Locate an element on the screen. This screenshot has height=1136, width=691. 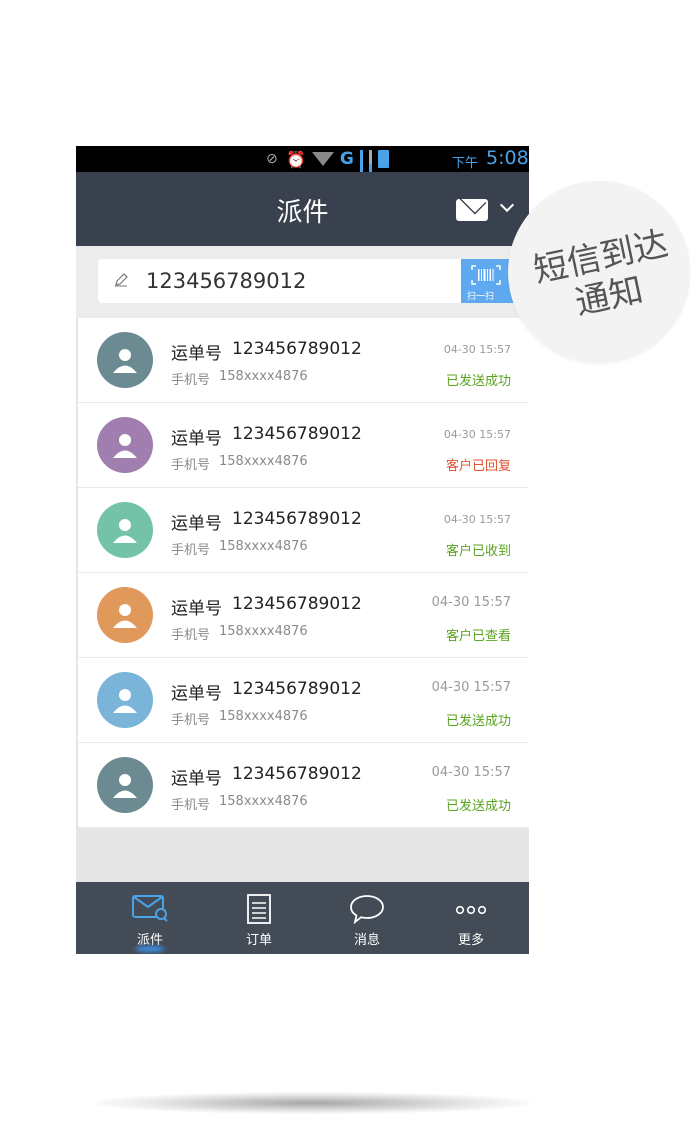
status-time: 5:08 is located at coordinates (507, 158).